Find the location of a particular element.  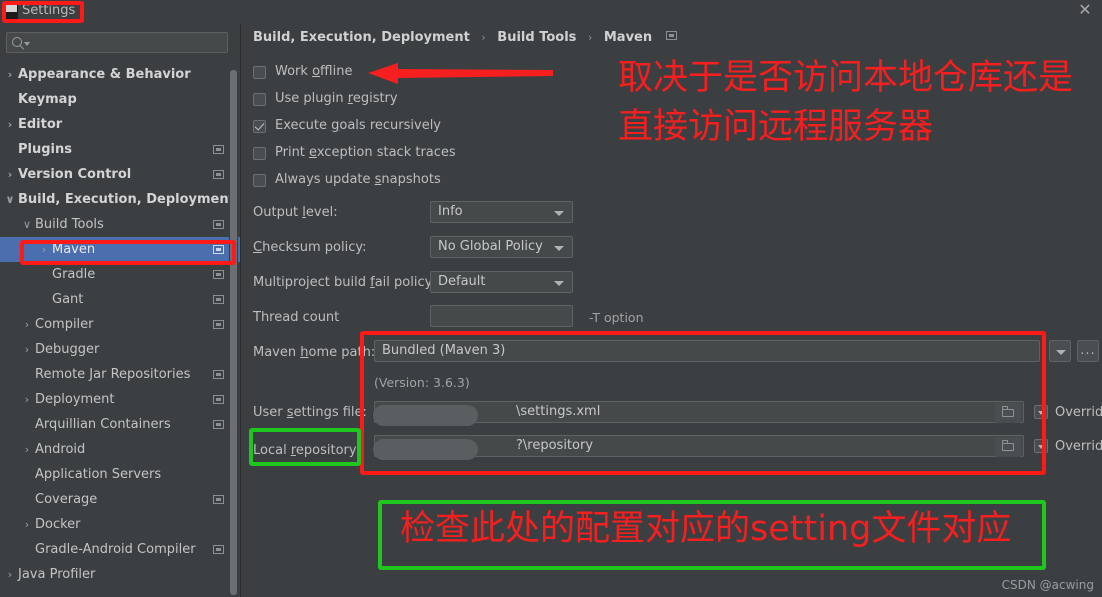

sidebar-item-build-tools: ∨ Build Tools is located at coordinates (120, 224).